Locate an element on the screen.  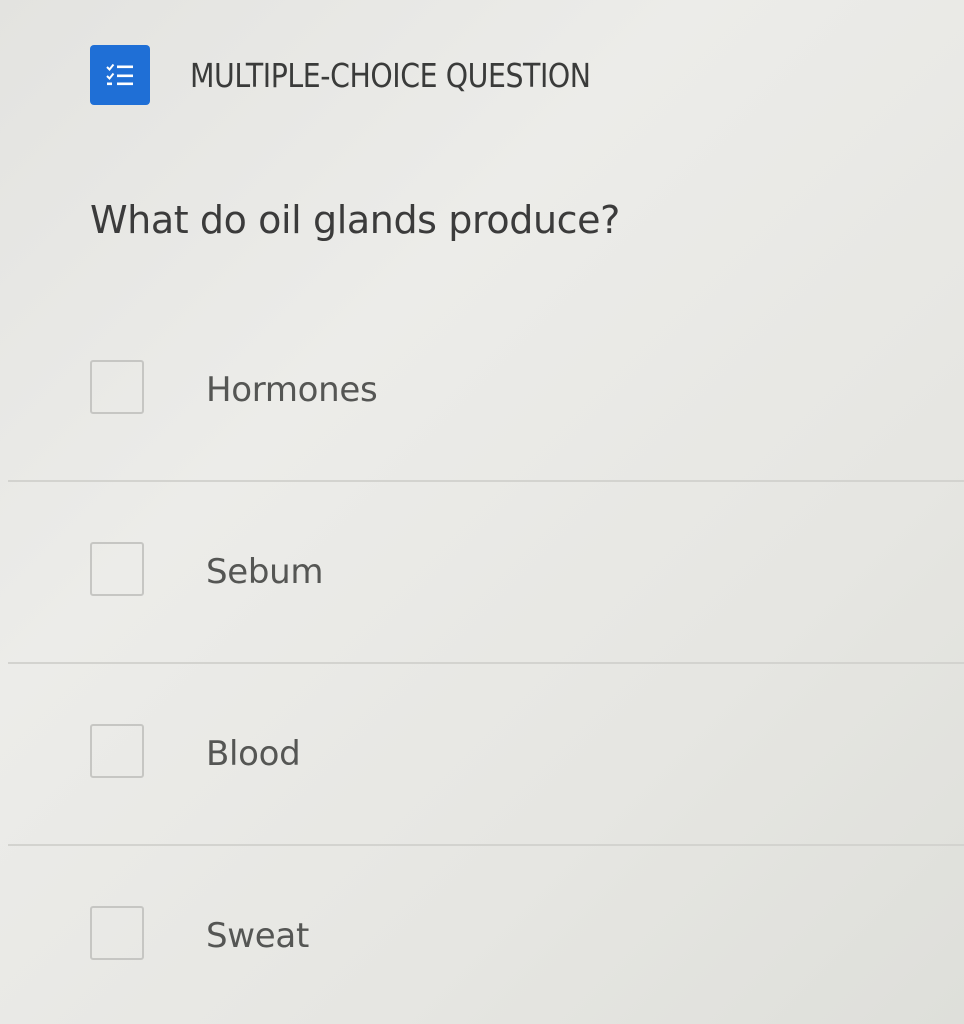
question-text: What do oil glands produce? is located at coordinates (355, 220).